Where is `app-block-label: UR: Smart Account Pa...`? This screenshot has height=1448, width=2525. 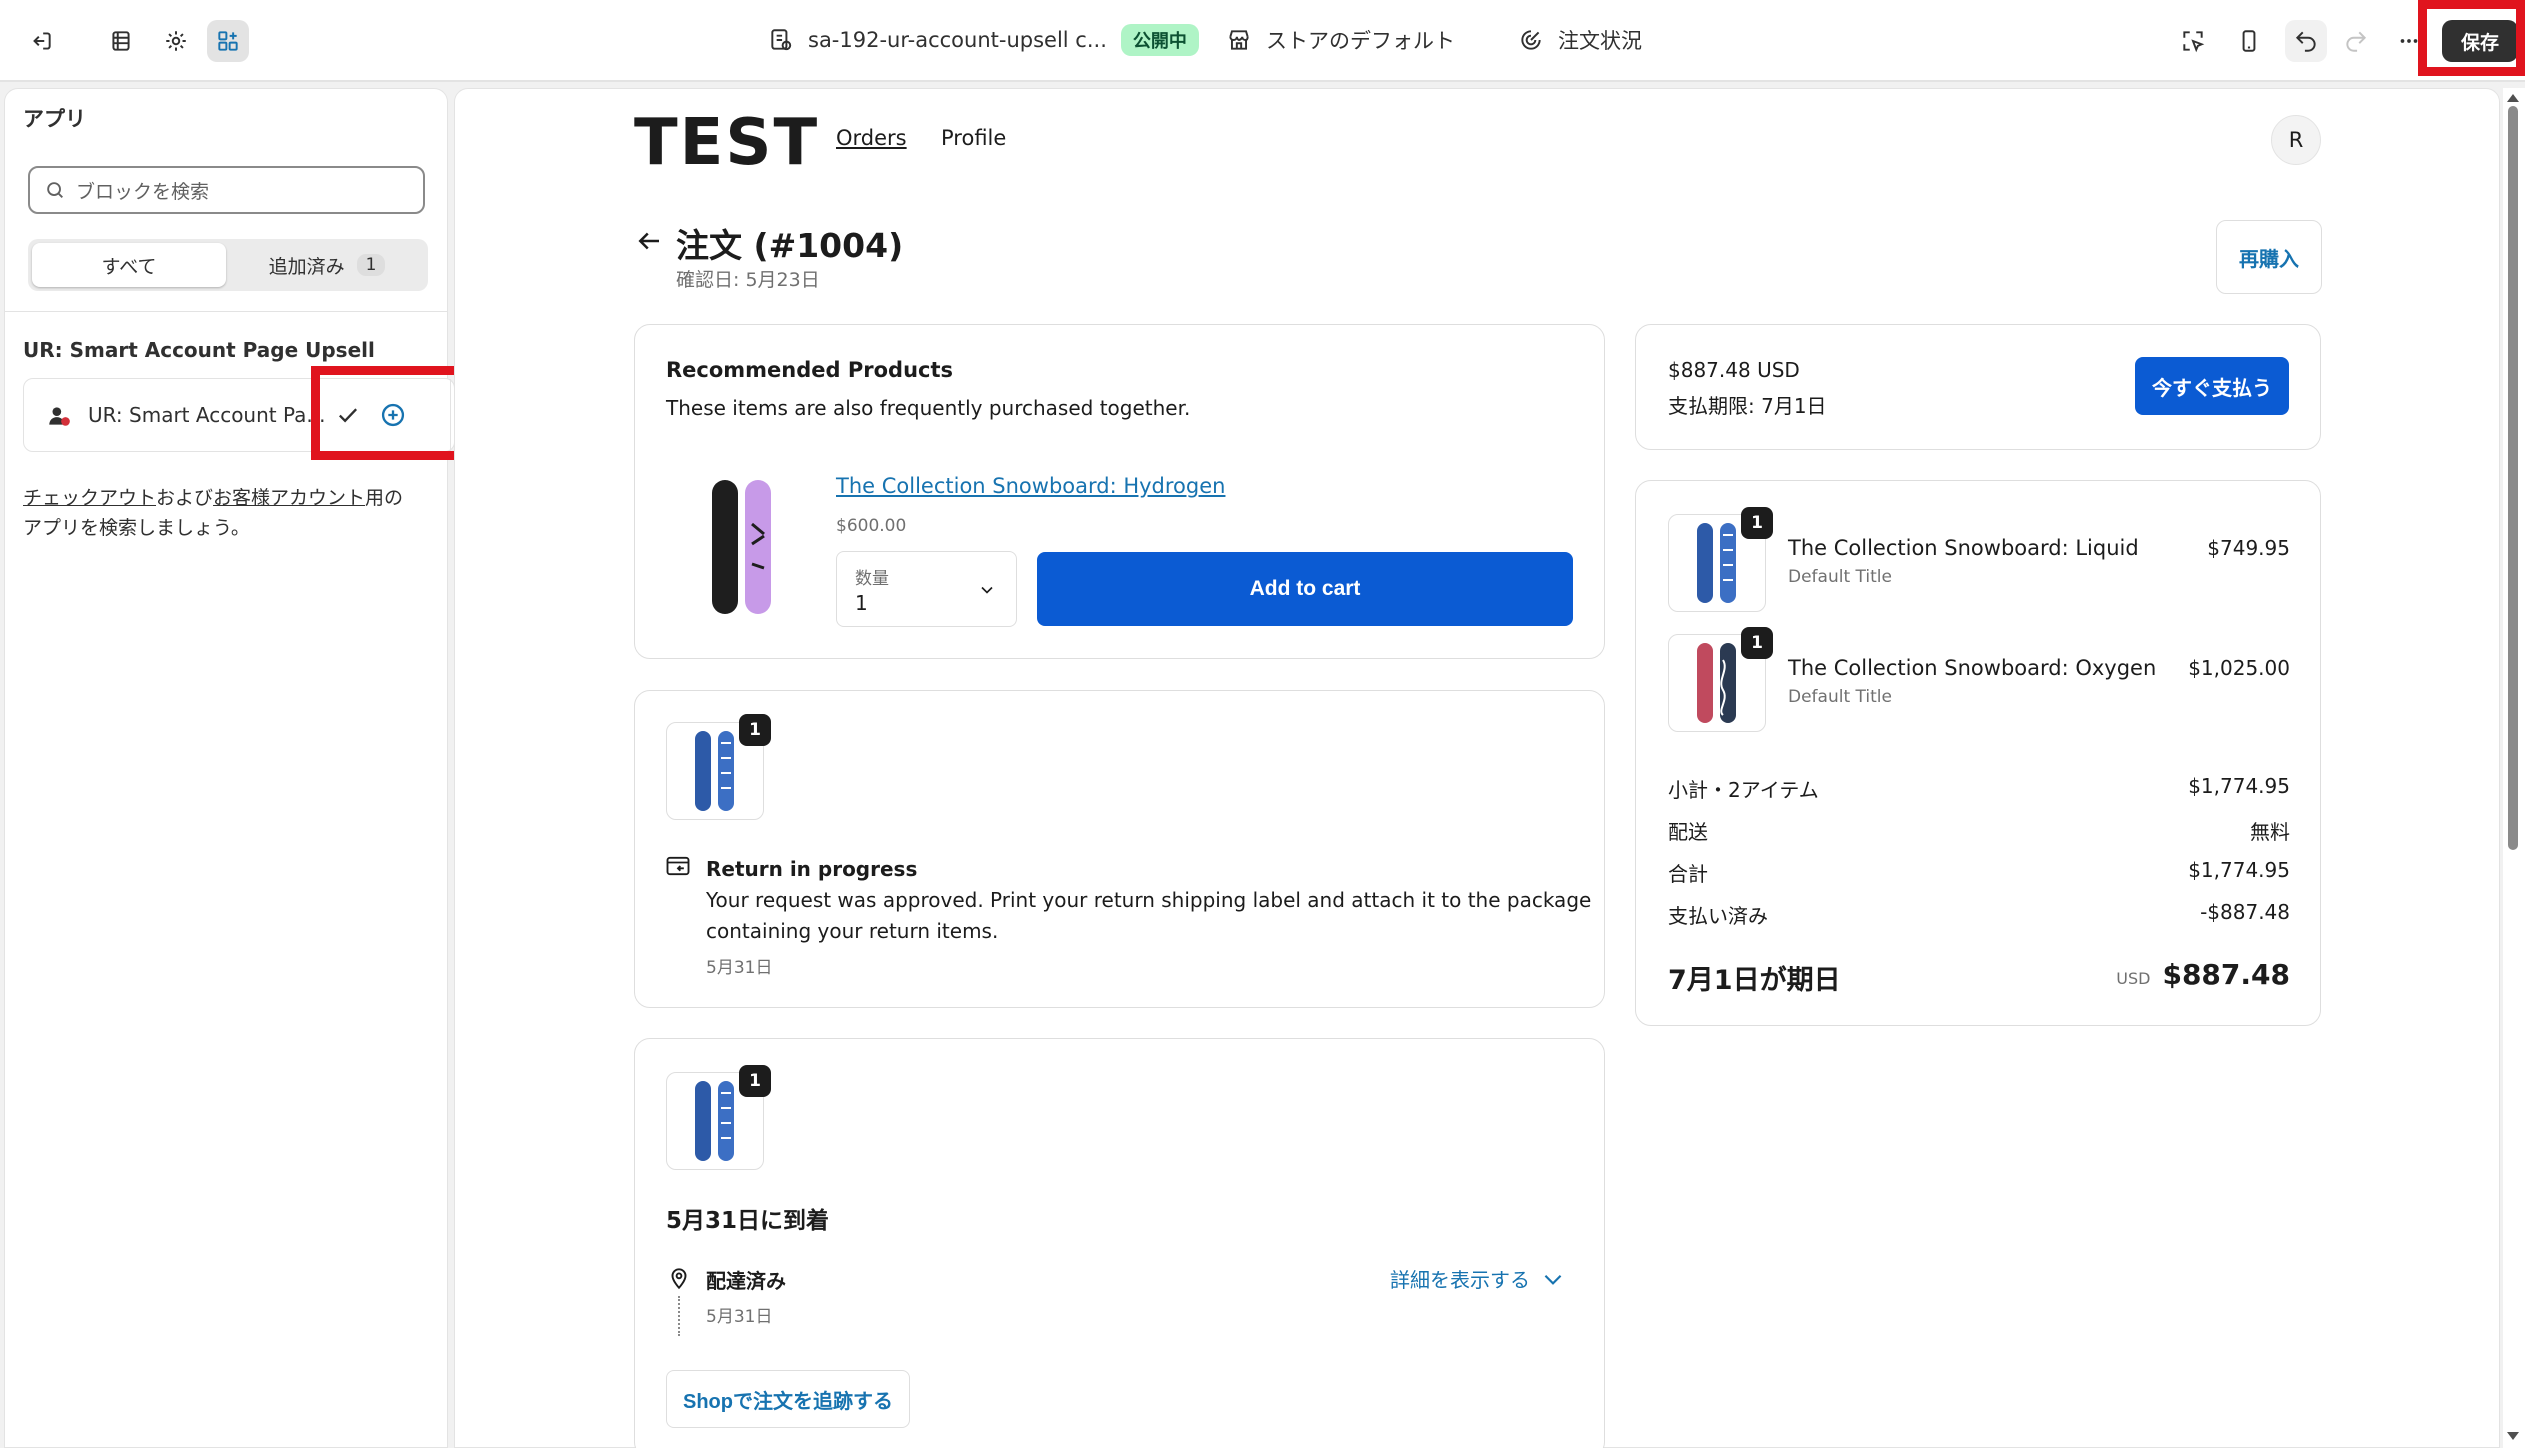
app-block-label: UR: Smart Account Pa... is located at coordinates (207, 415).